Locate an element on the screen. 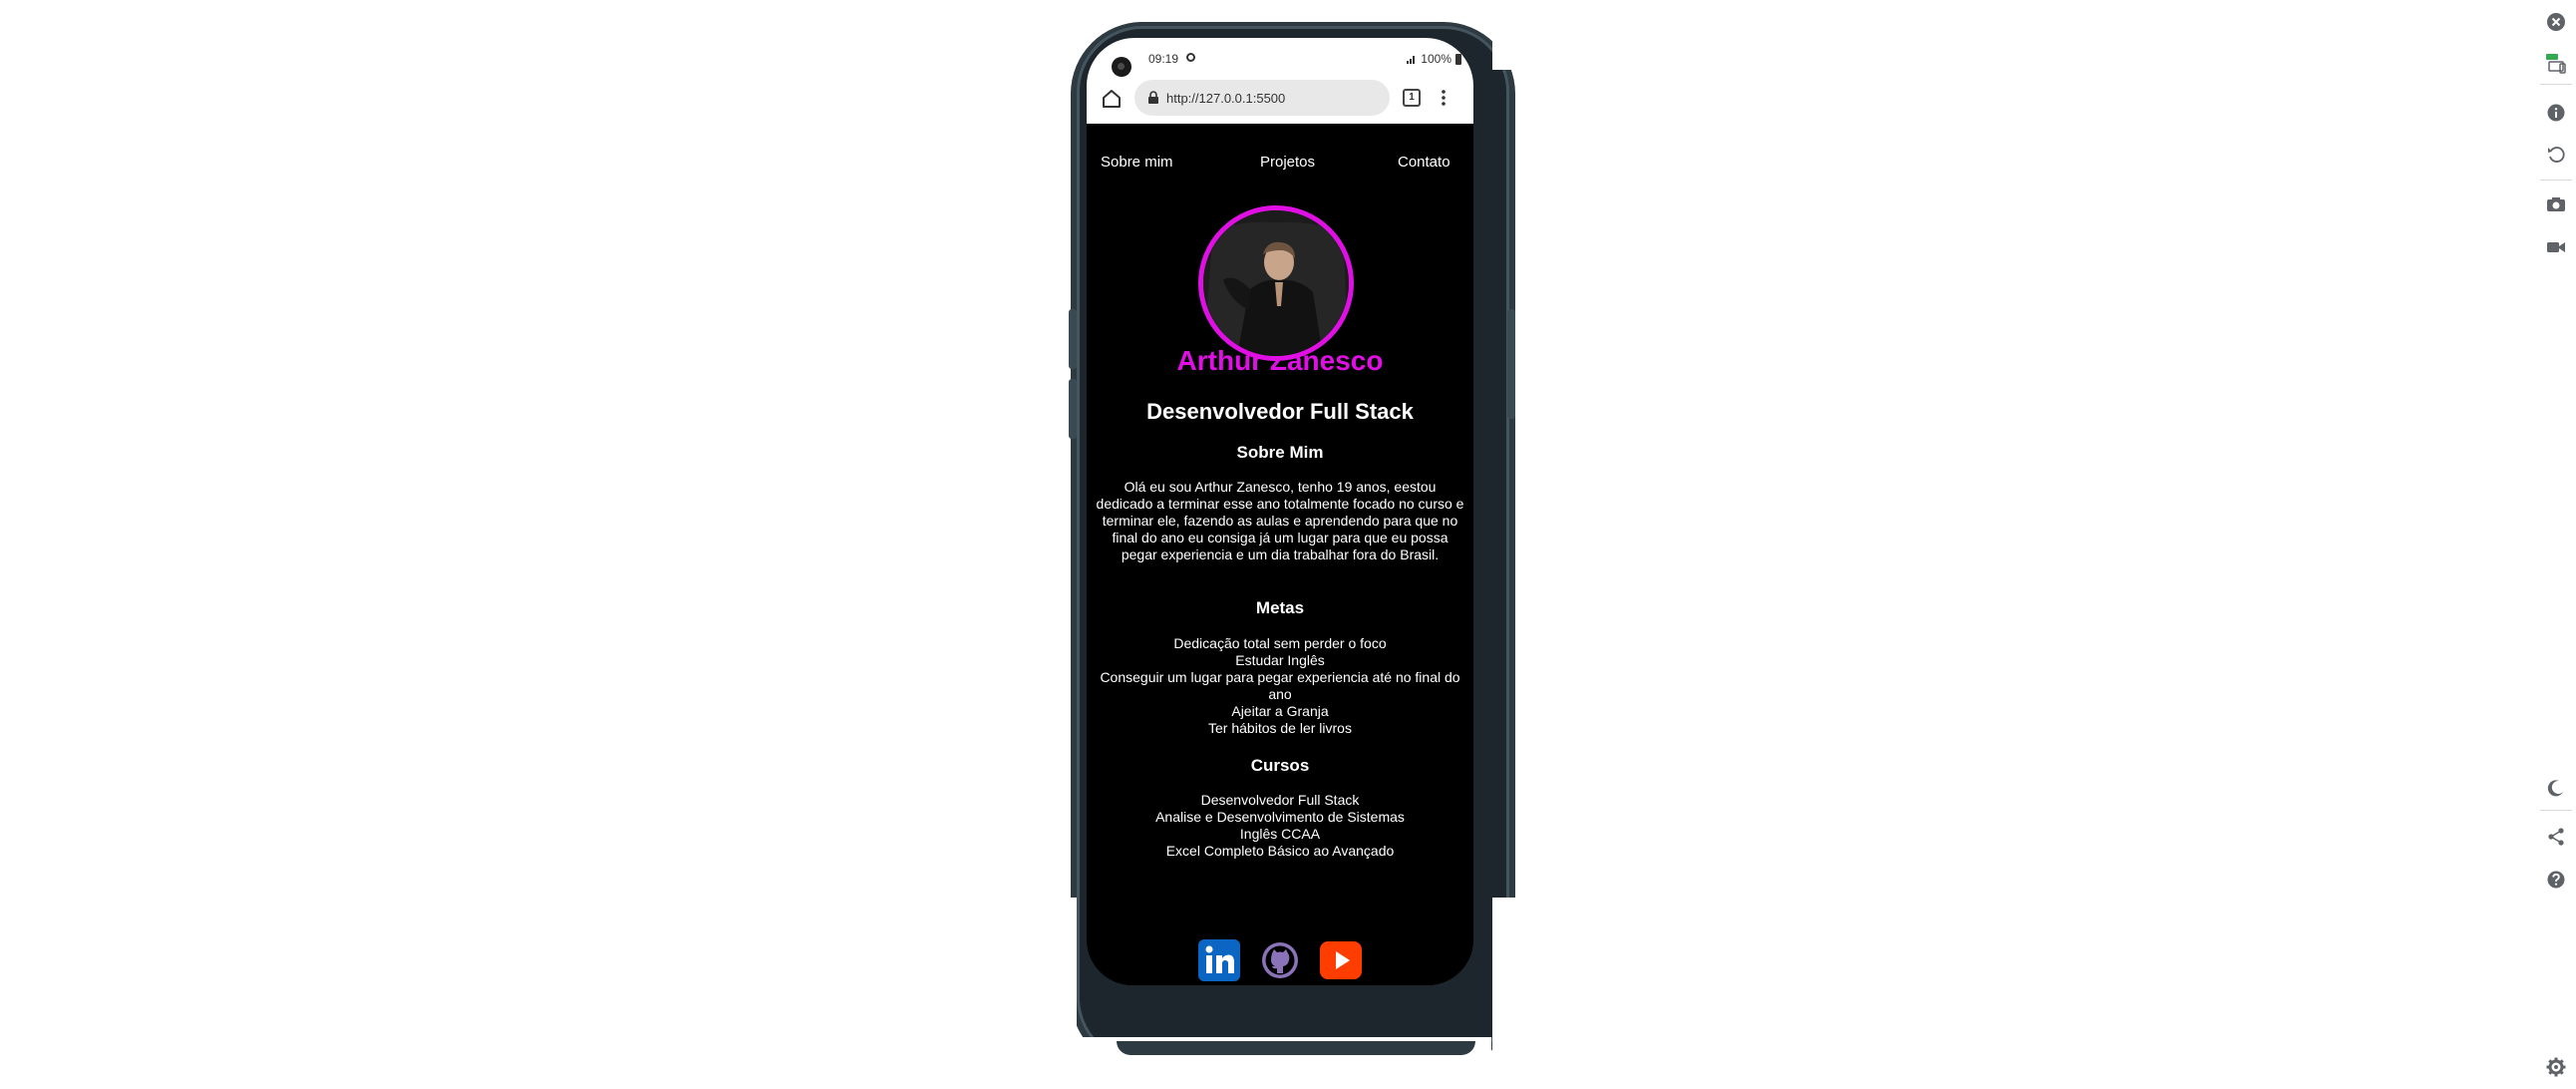 Image resolution: width=2576 pixels, height=1089 pixels. nav-item-contato: Contato is located at coordinates (1424, 162).